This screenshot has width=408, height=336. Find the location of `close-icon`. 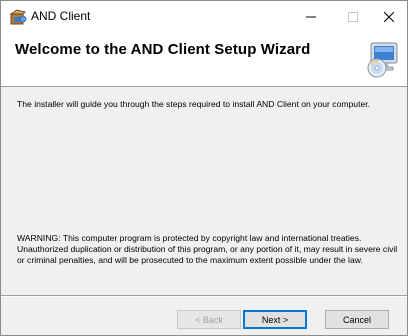

close-icon is located at coordinates (389, 17).